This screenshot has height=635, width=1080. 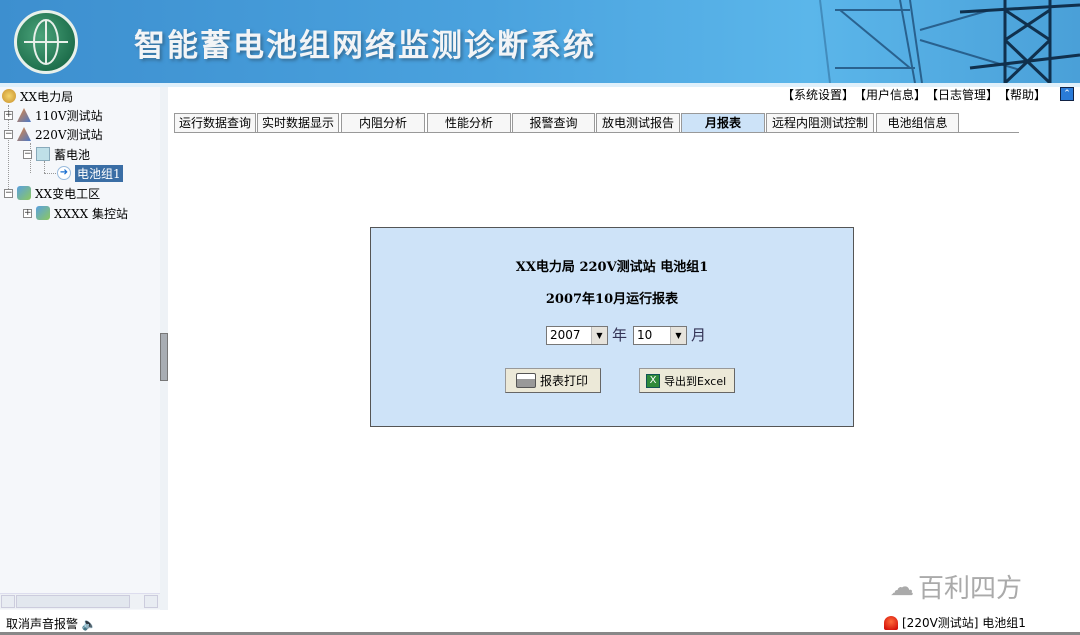 What do you see at coordinates (43, 154) in the screenshot?
I see `battery-icon` at bounding box center [43, 154].